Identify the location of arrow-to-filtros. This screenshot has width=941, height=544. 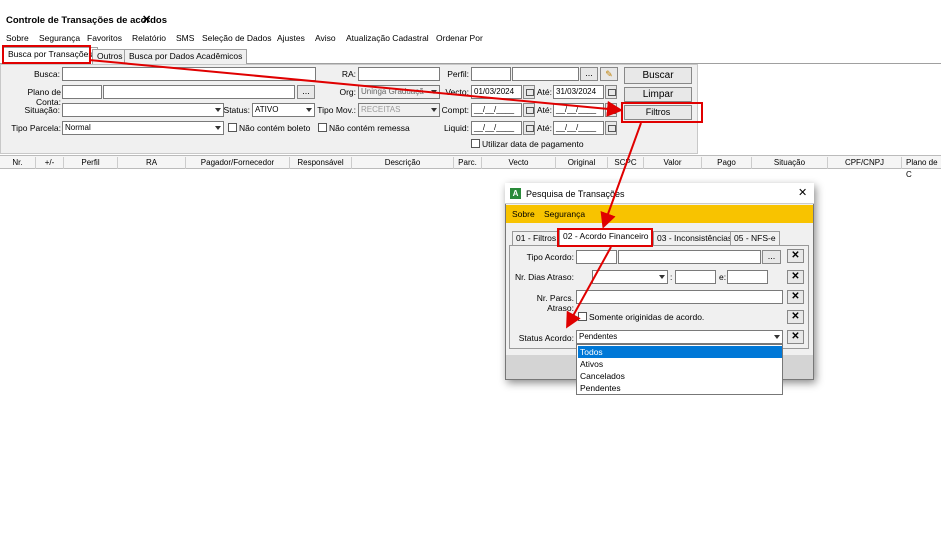
(355, 88).